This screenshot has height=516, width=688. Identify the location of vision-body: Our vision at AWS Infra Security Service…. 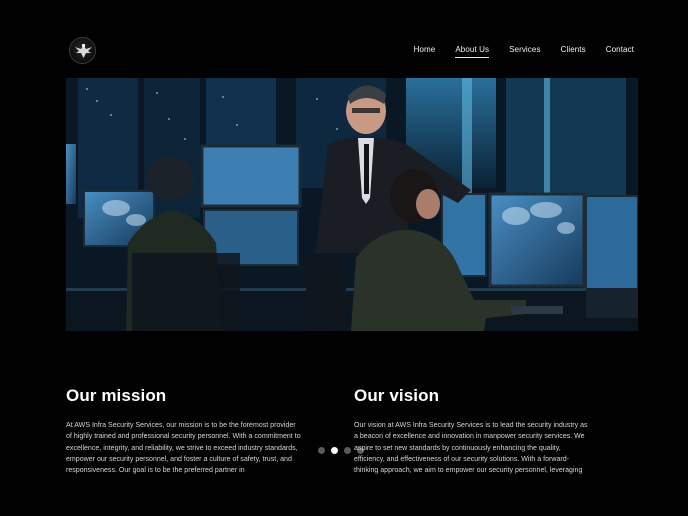
(471, 448).